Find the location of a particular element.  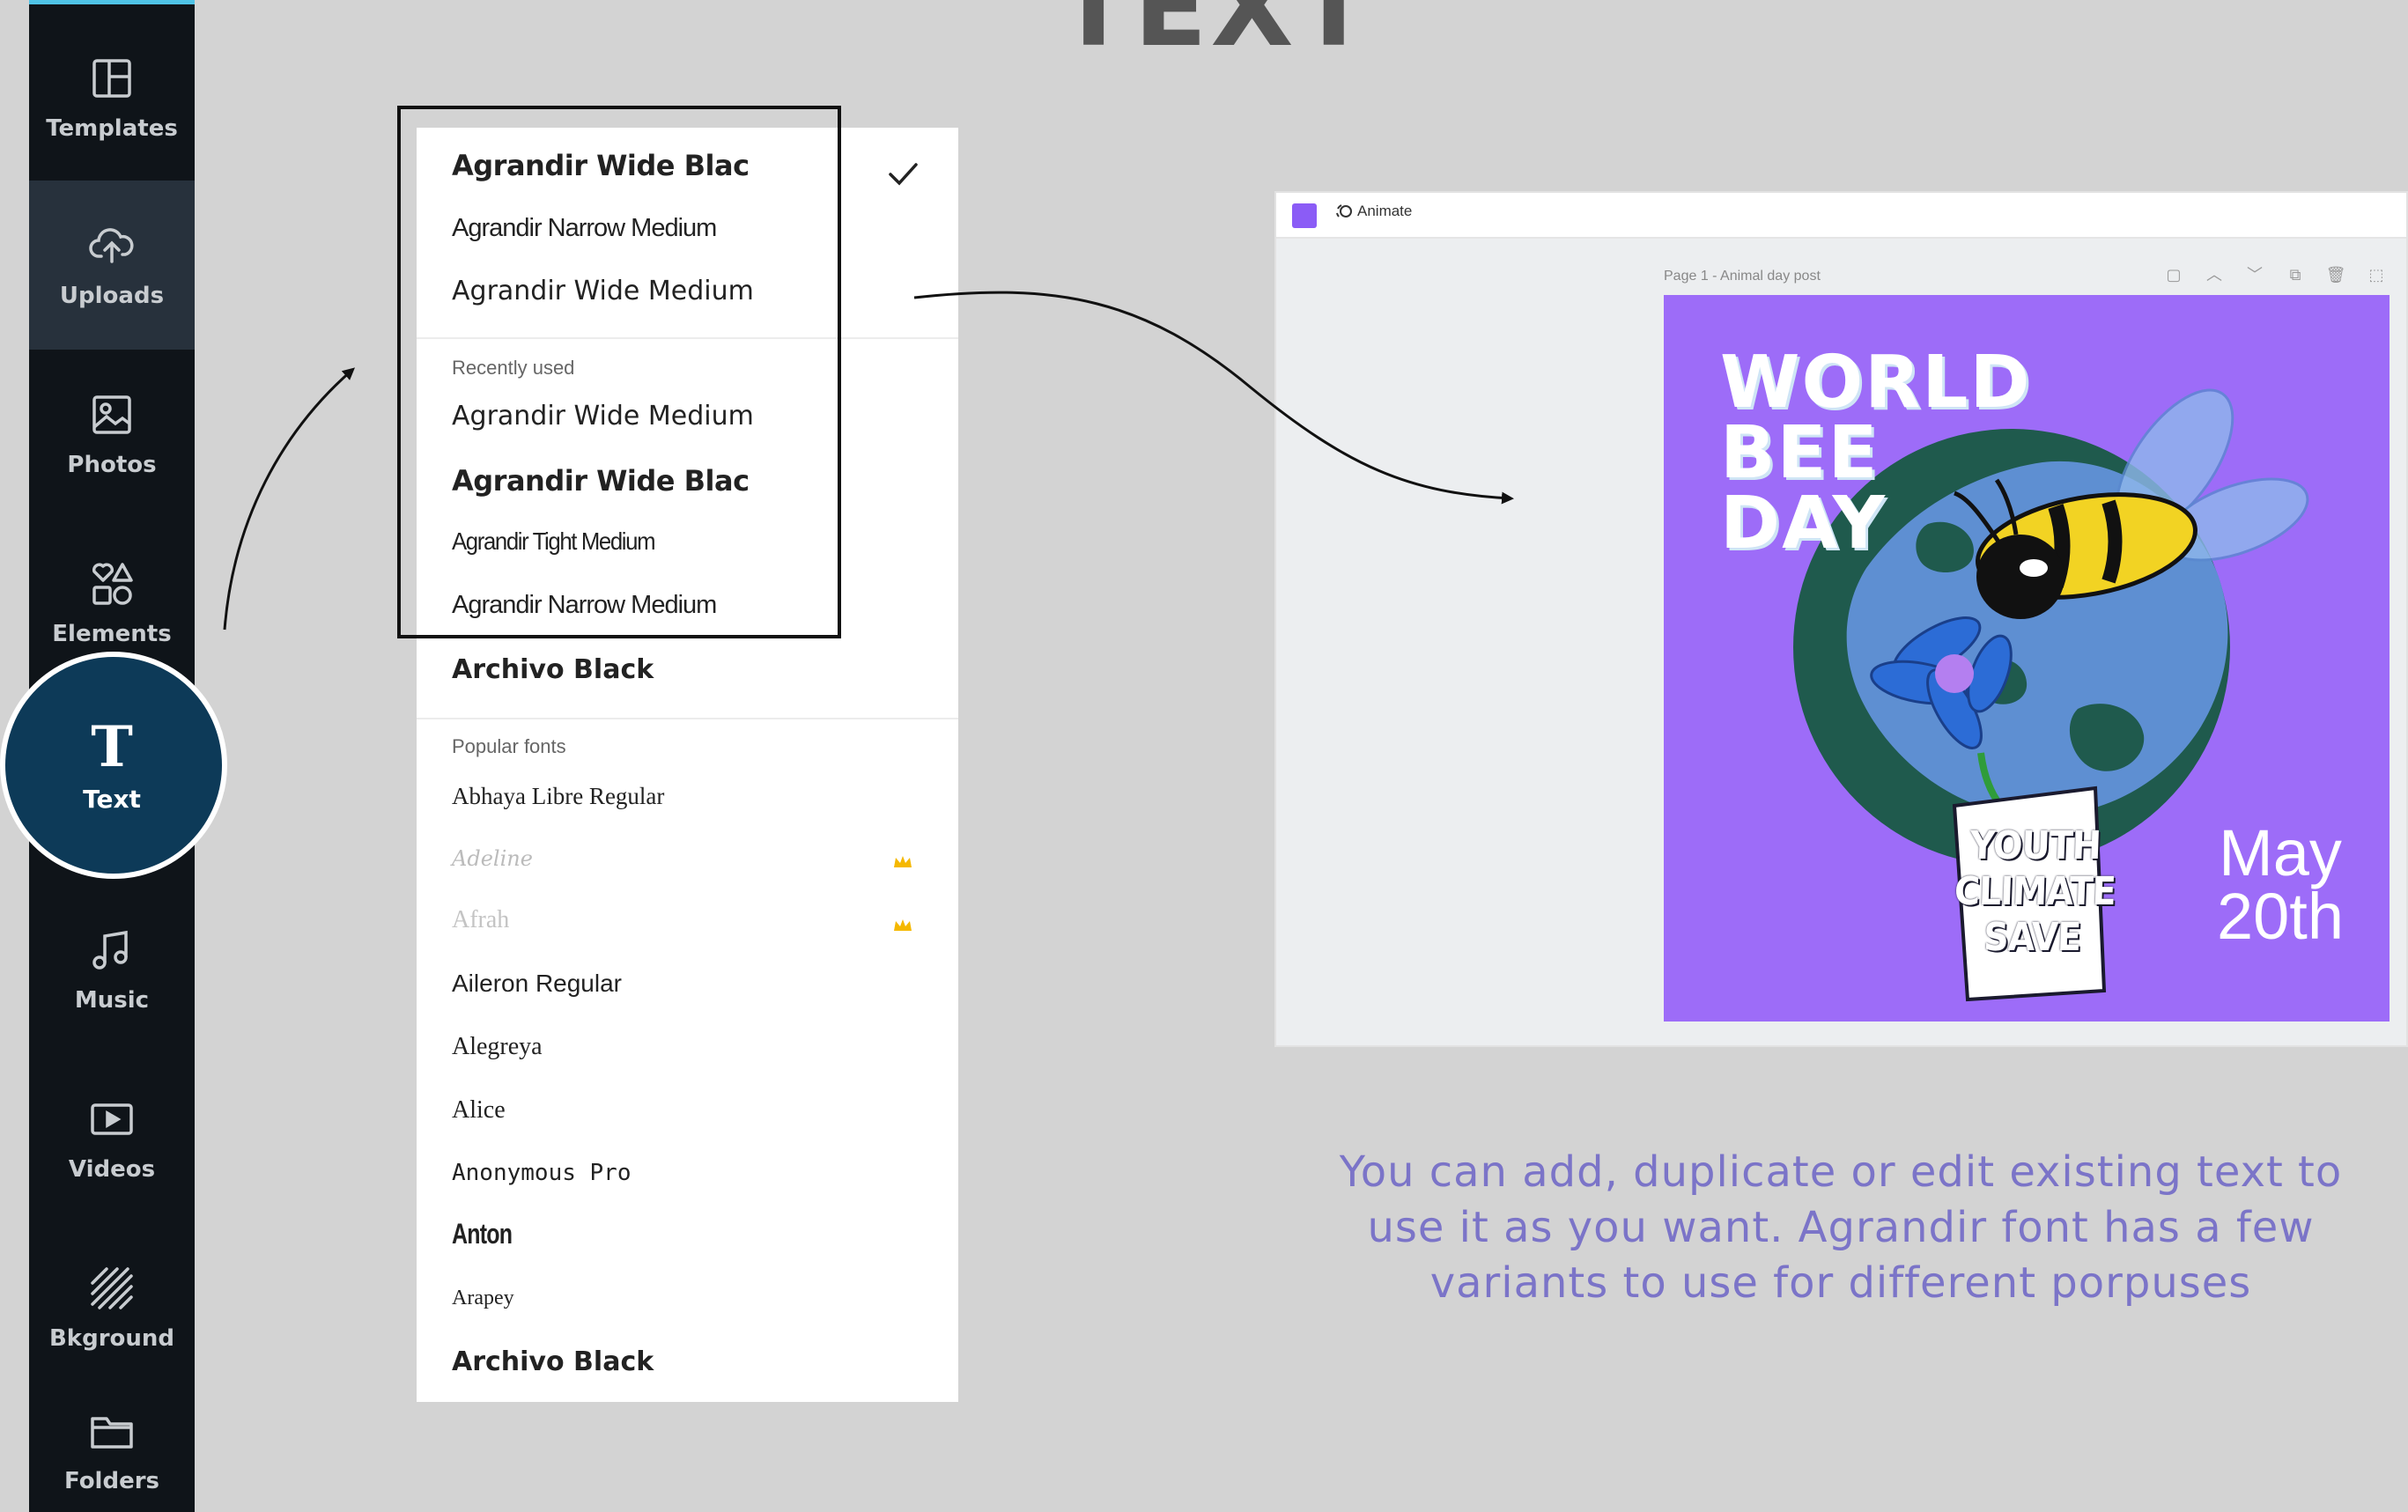

headline-line: DAY is located at coordinates (1804, 524).